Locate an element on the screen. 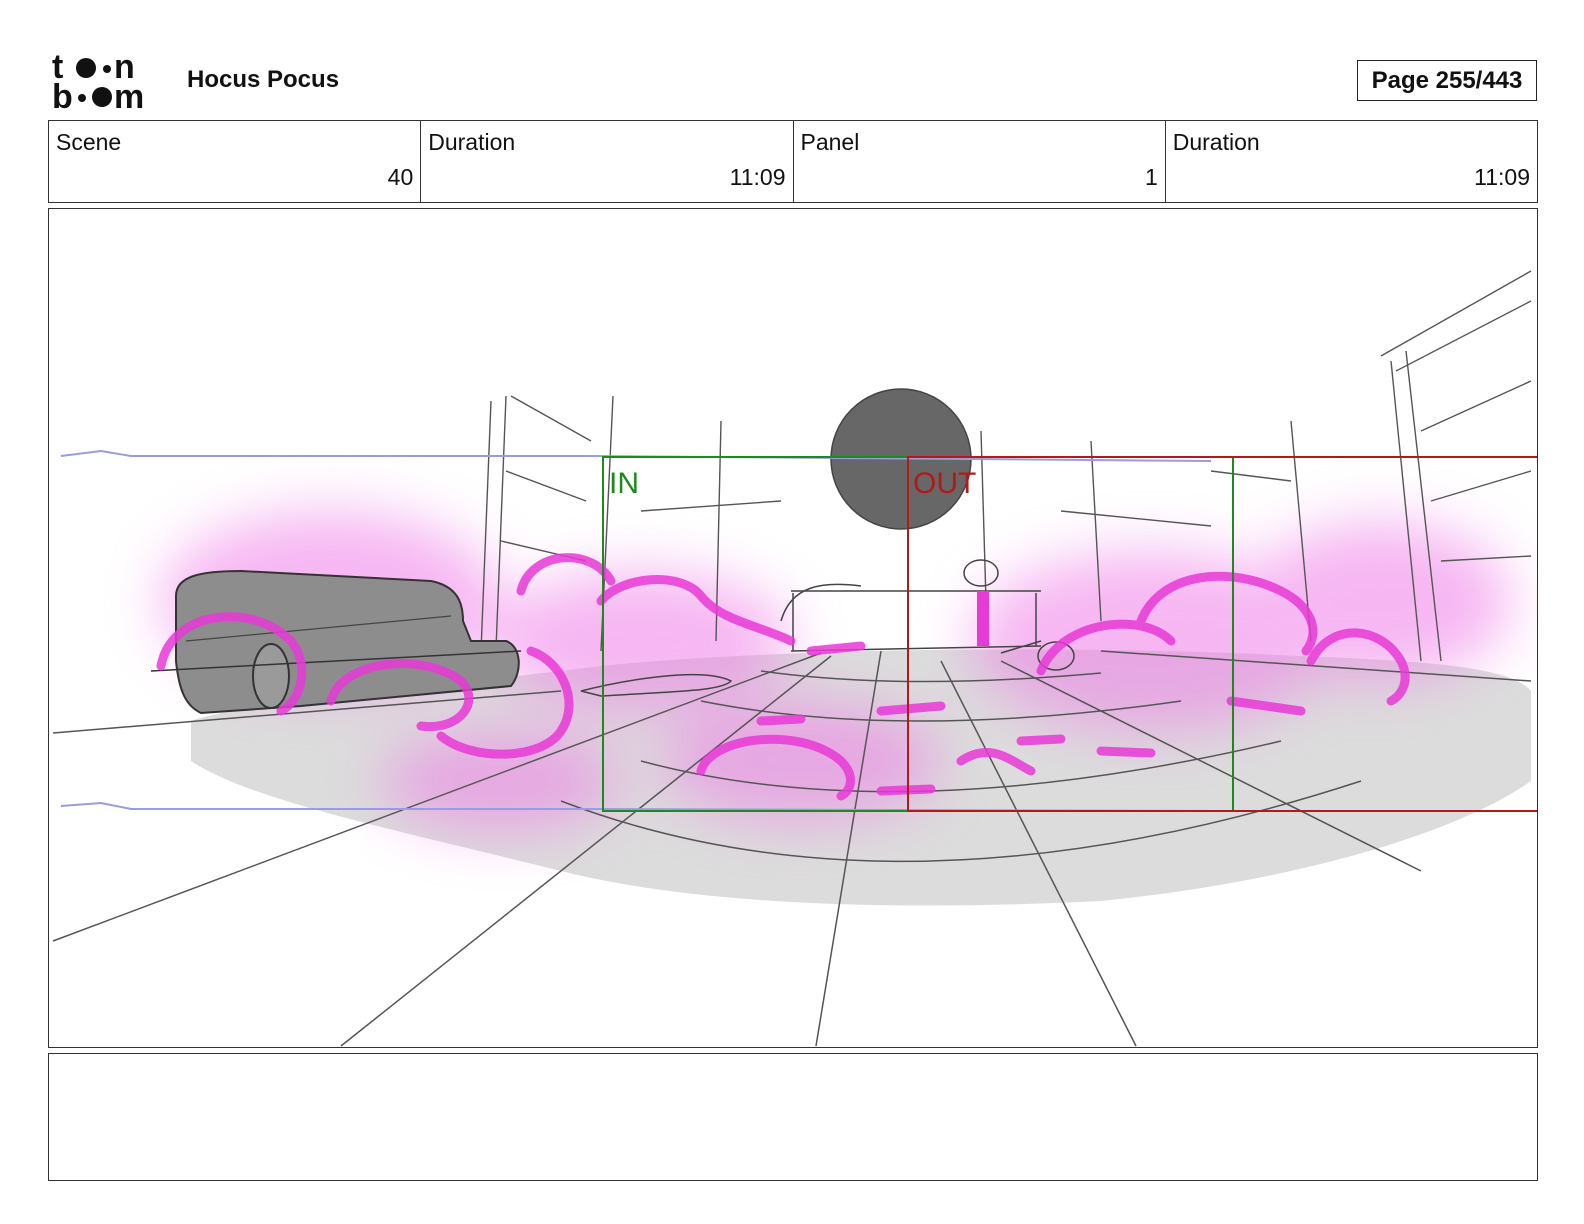 The height and width of the screenshot is (1224, 1584). scene-duration-label: Duration is located at coordinates (472, 142).